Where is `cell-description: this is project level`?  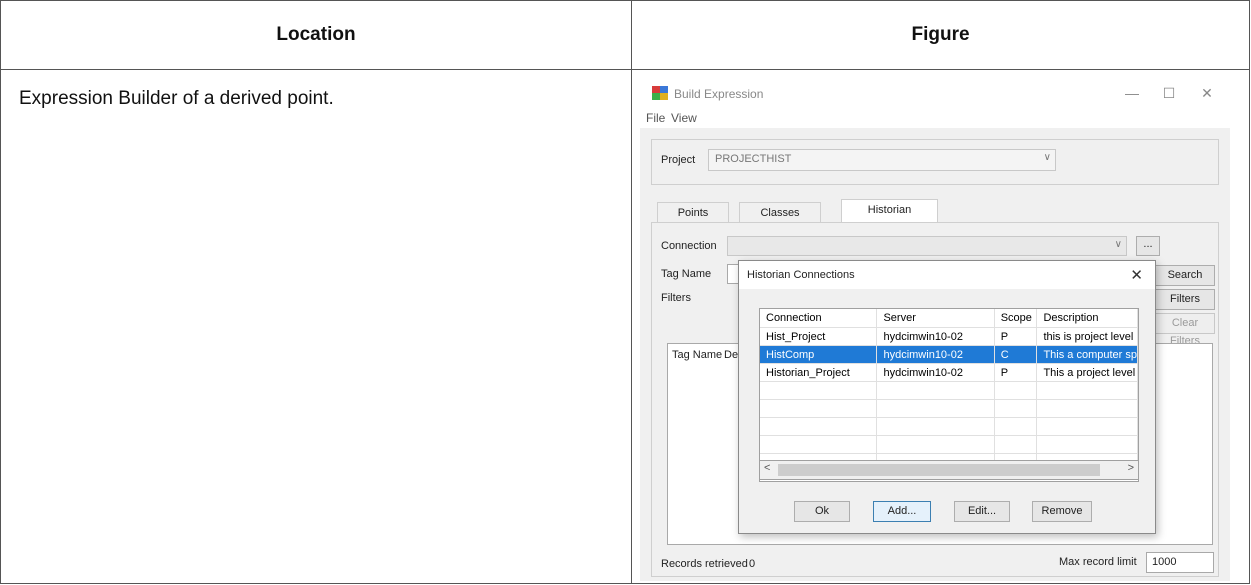 cell-description: this is project level is located at coordinates (1087, 336).